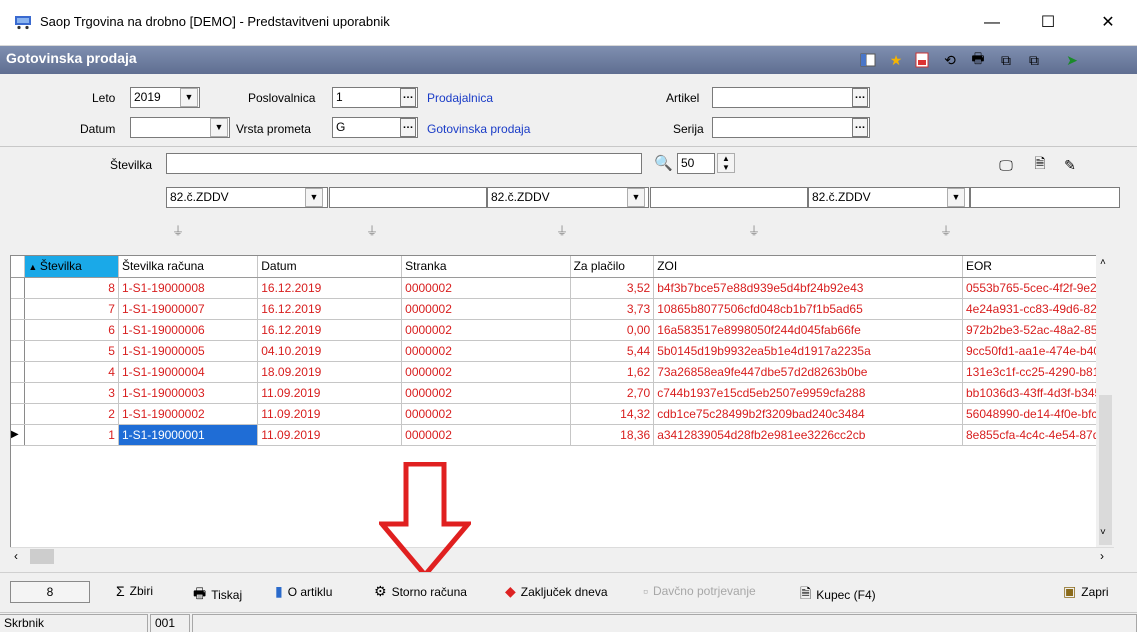  What do you see at coordinates (808, 393) in the screenshot?
I see `table-cell: c744b1937e15cd5eb2507e9959cfa288` at bounding box center [808, 393].